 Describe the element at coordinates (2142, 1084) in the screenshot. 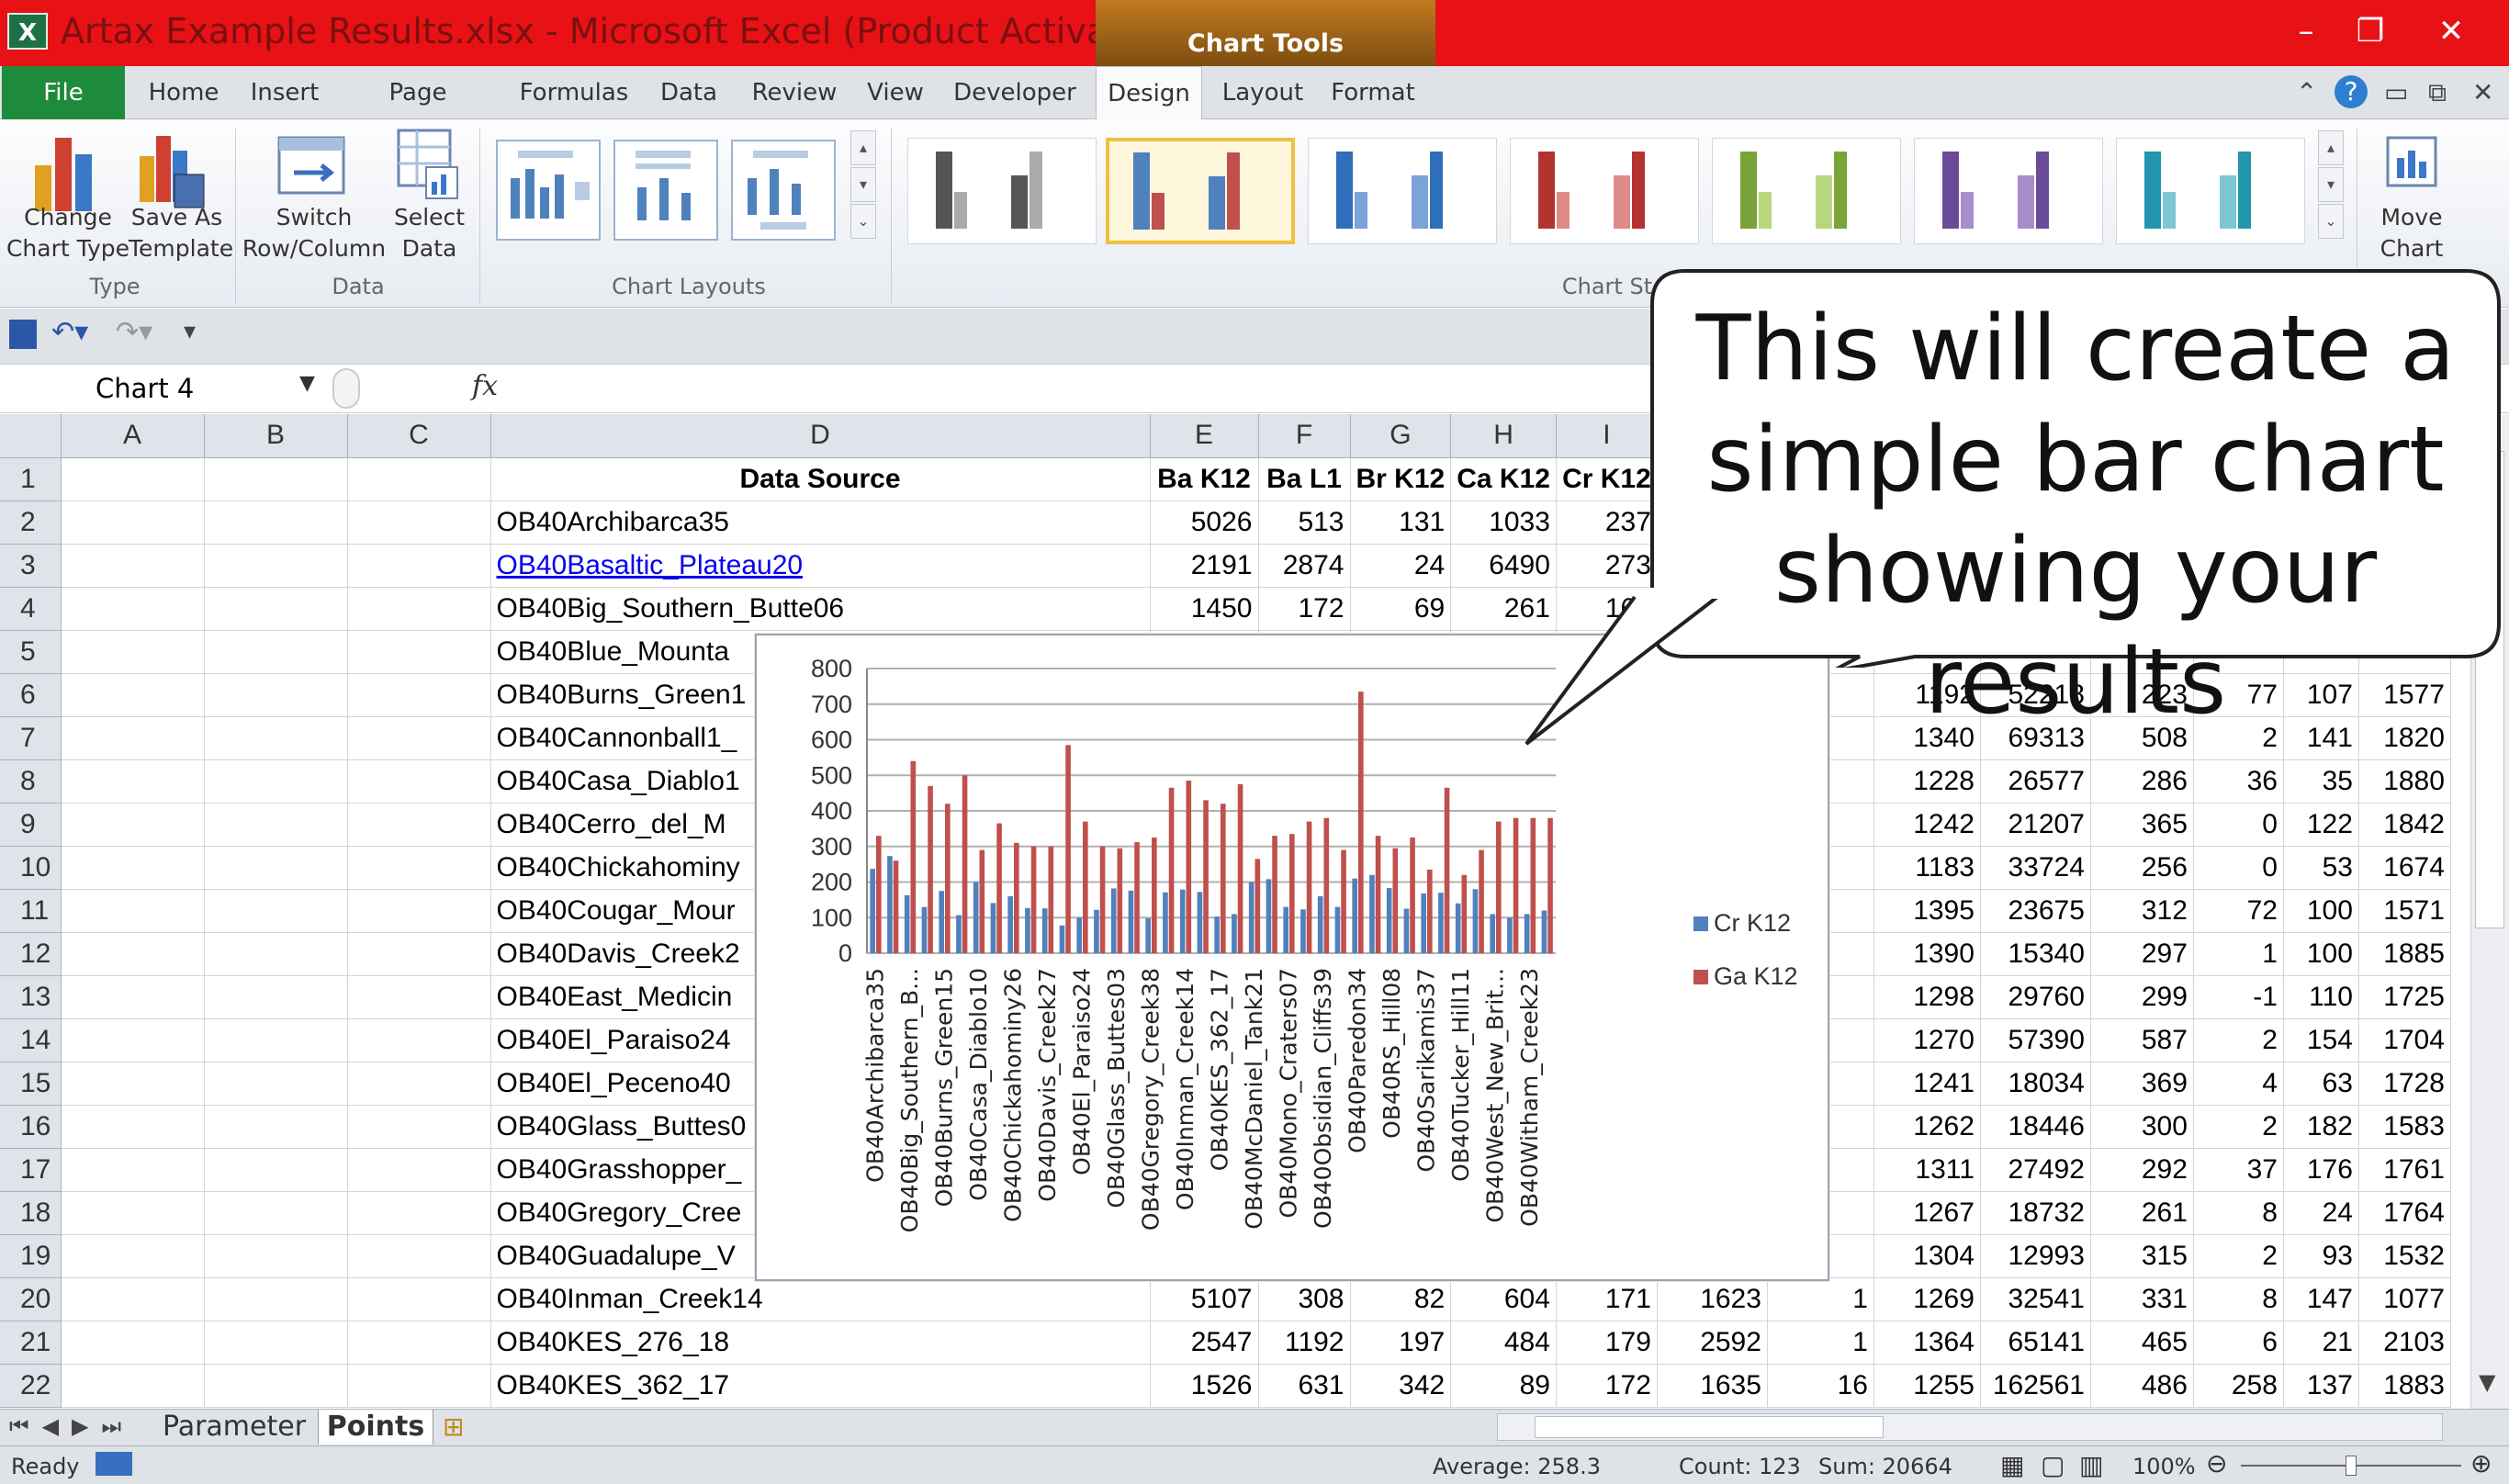

I see `cell: 369` at that location.